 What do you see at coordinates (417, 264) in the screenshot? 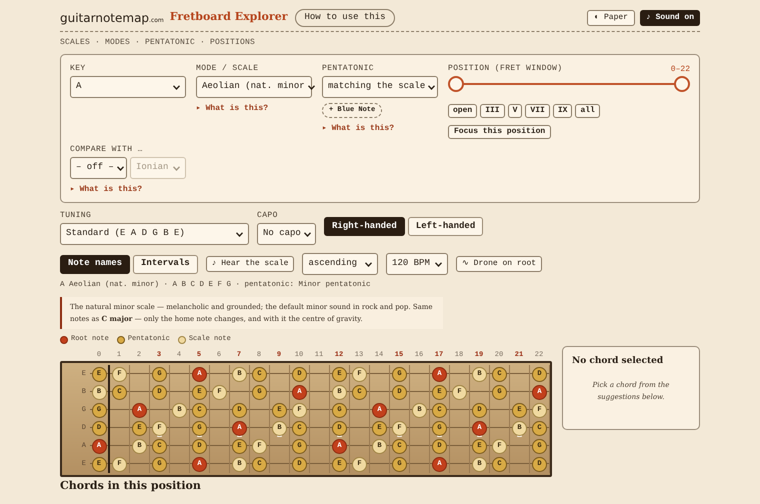
I see `tempo-select: 120 BPM` at bounding box center [417, 264].